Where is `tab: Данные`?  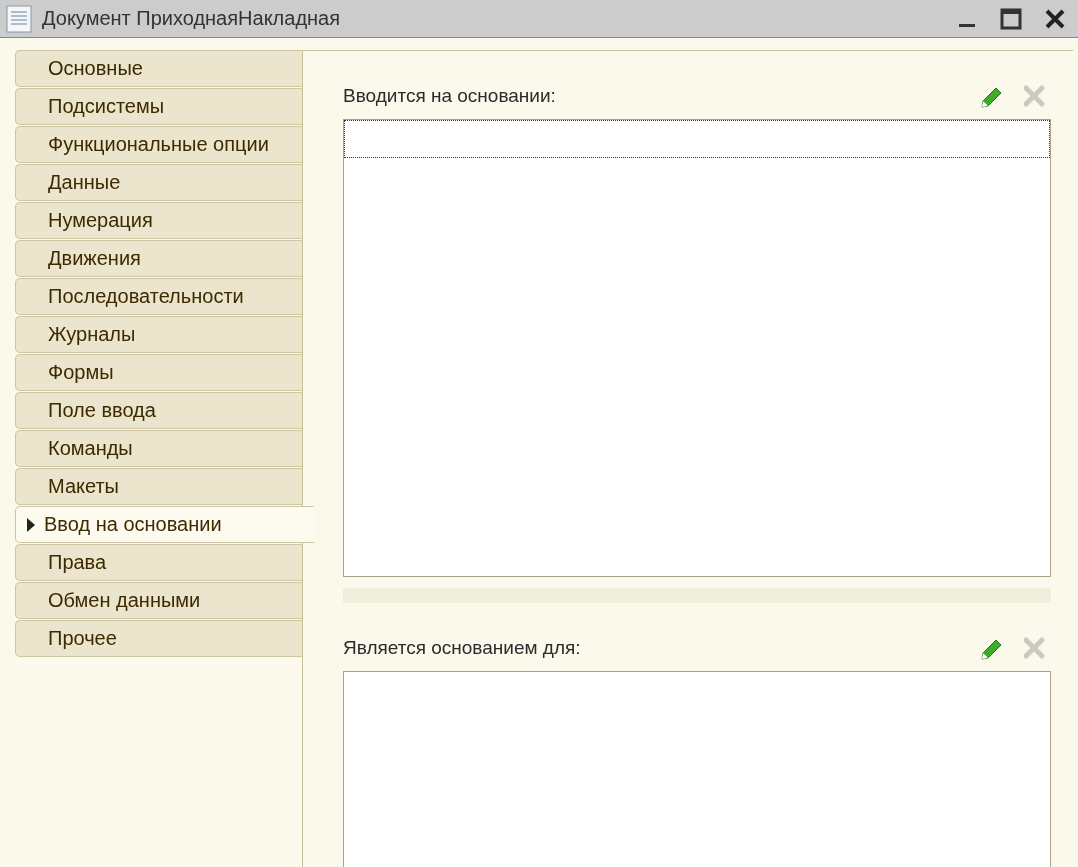
tab: Данные is located at coordinates (158, 182).